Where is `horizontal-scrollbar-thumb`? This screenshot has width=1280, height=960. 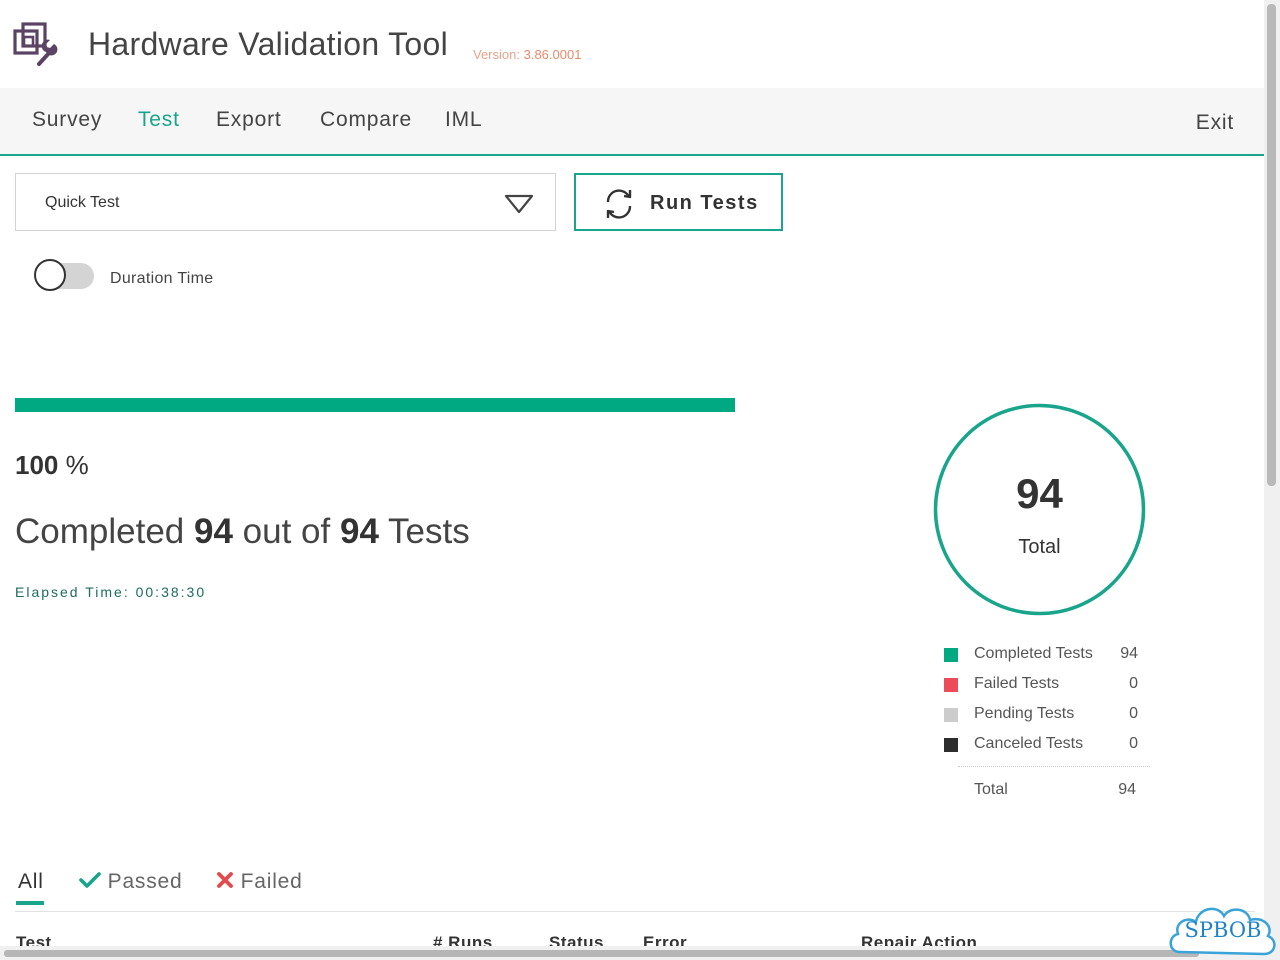 horizontal-scrollbar-thumb is located at coordinates (601, 953).